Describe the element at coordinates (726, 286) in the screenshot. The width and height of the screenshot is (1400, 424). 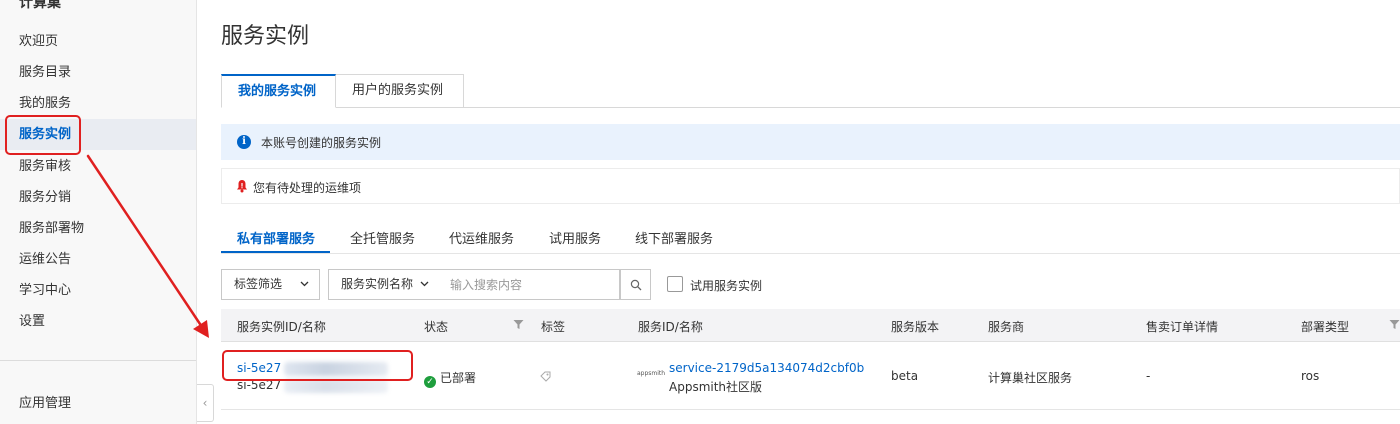
I see `trial-instances-label: 试用服务实例` at that location.